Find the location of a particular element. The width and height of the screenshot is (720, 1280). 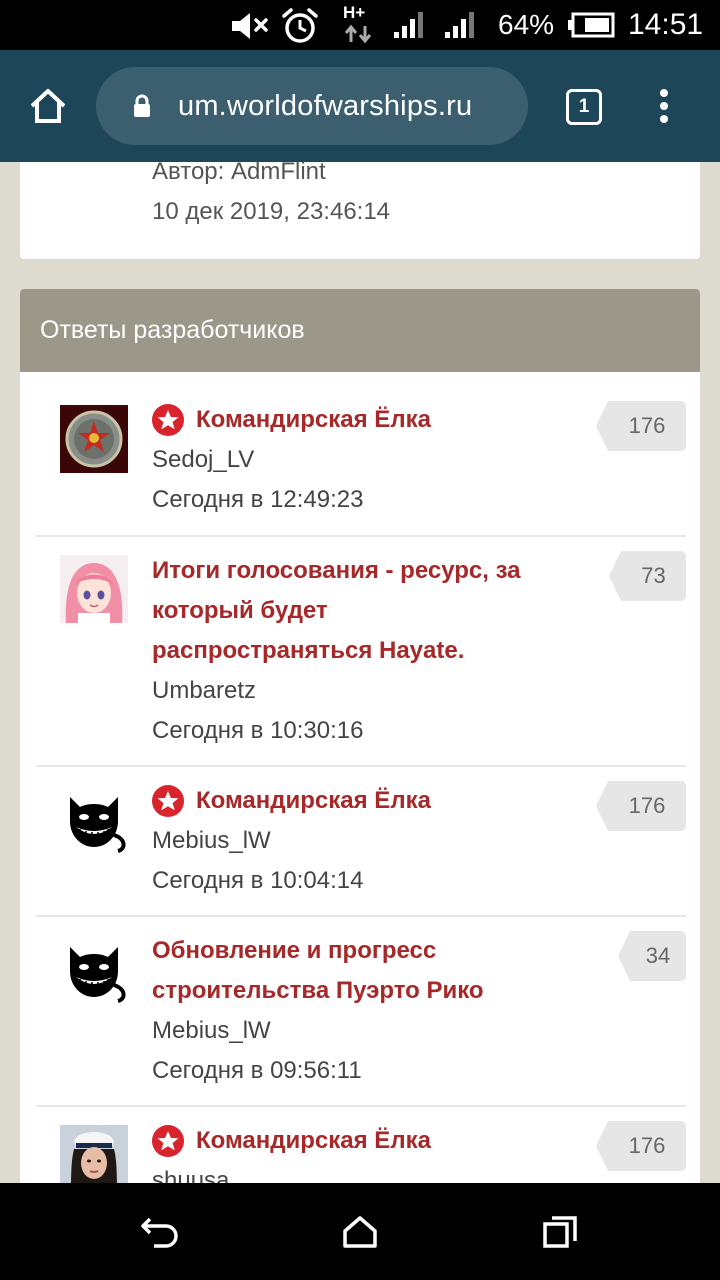

post-time: Сегодня в 12:49:23 is located at coordinates (258, 499).